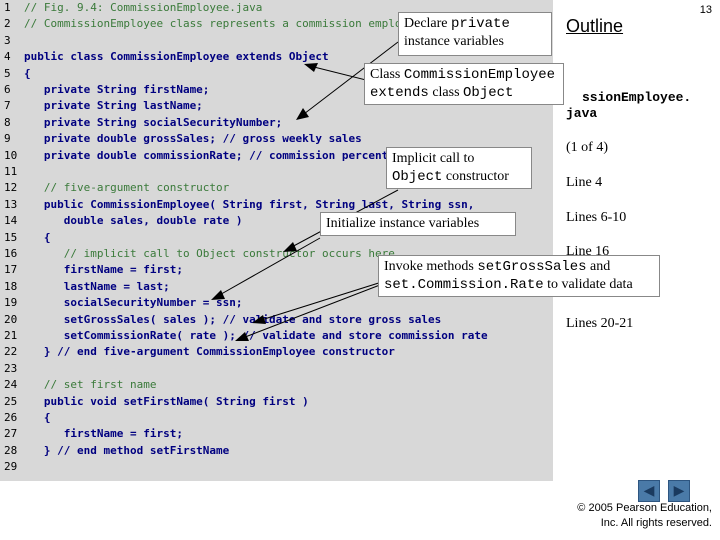 The width and height of the screenshot is (720, 540). What do you see at coordinates (11, 204) in the screenshot?
I see `line-number: 13` at bounding box center [11, 204].